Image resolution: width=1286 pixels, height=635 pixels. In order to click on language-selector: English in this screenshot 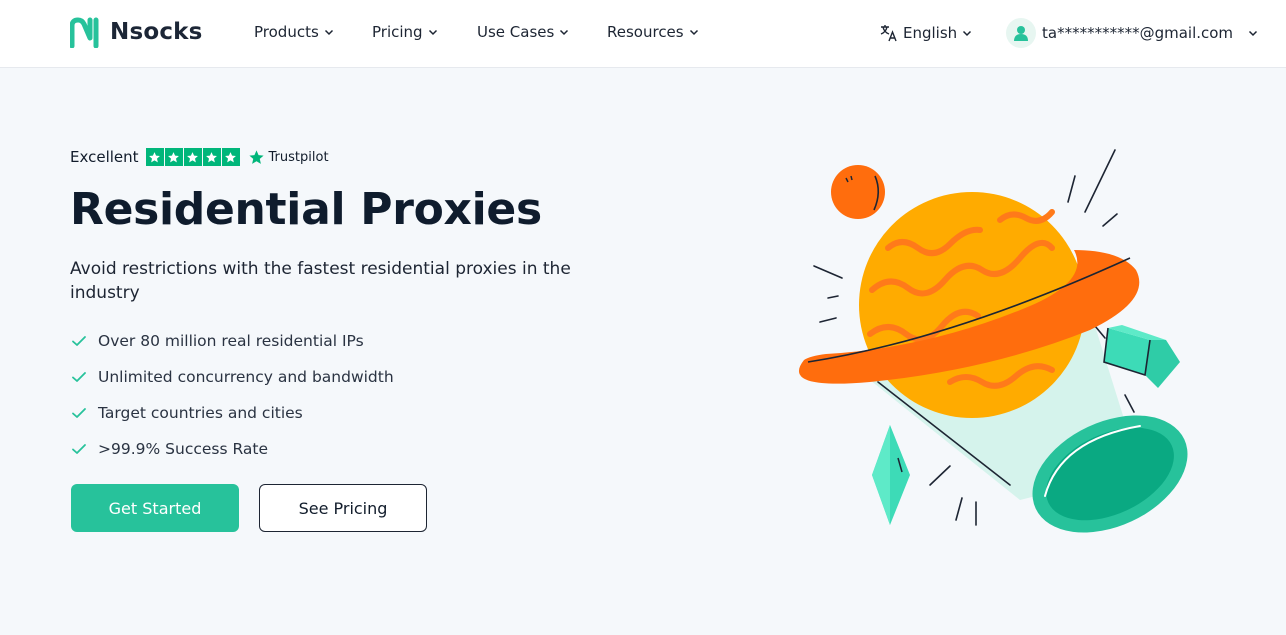, I will do `click(926, 33)`.